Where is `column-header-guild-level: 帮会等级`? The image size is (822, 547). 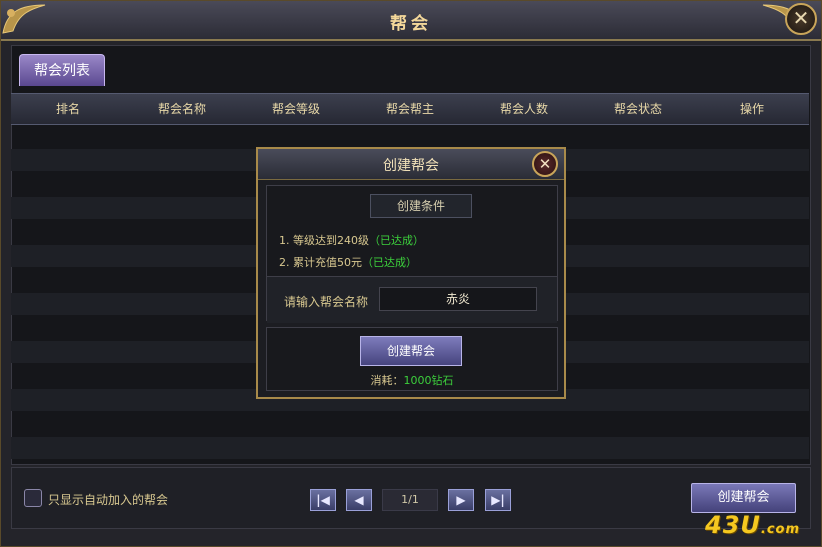 column-header-guild-level: 帮会等级 is located at coordinates (295, 109).